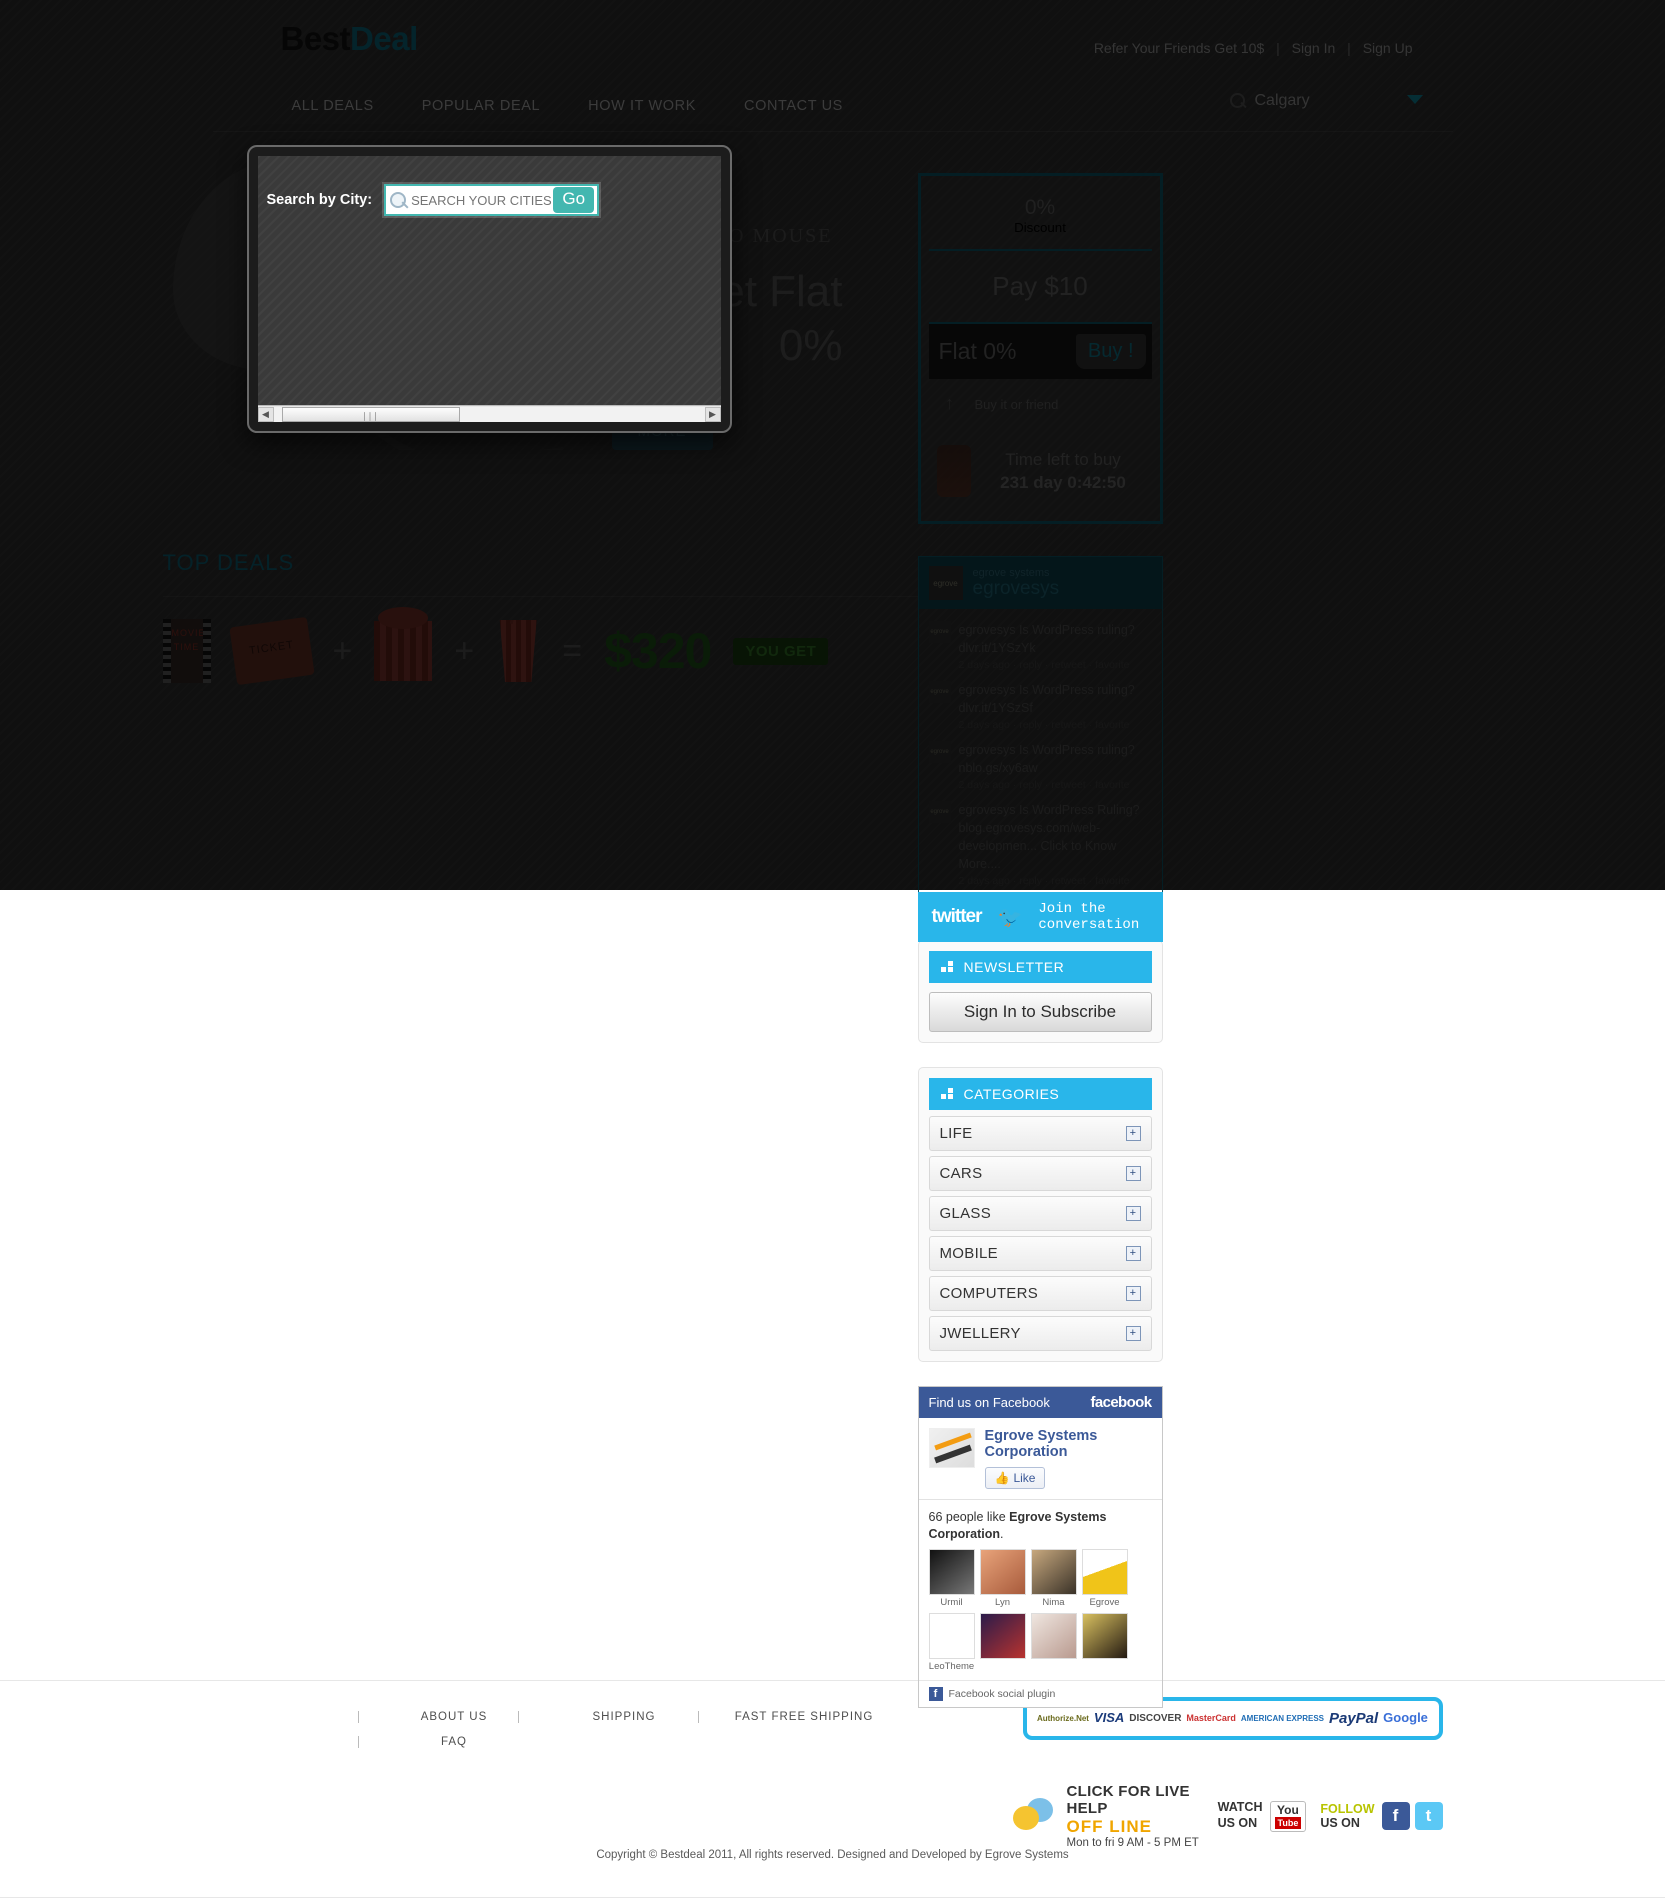 This screenshot has width=1665, height=1898. What do you see at coordinates (1314, 48) in the screenshot?
I see `sign-in-link: Sign In` at bounding box center [1314, 48].